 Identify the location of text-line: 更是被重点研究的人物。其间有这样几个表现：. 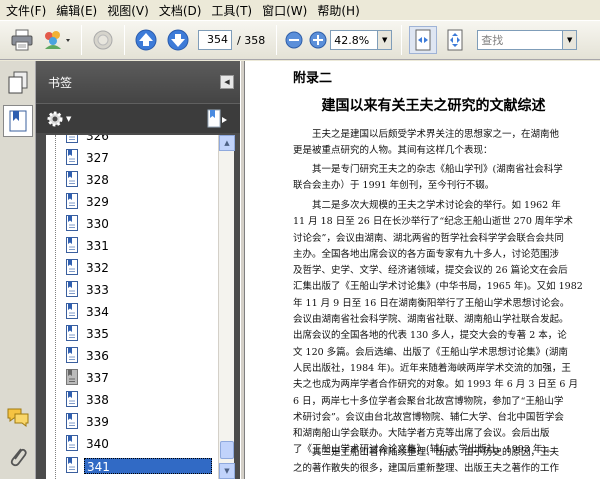
(393, 151).